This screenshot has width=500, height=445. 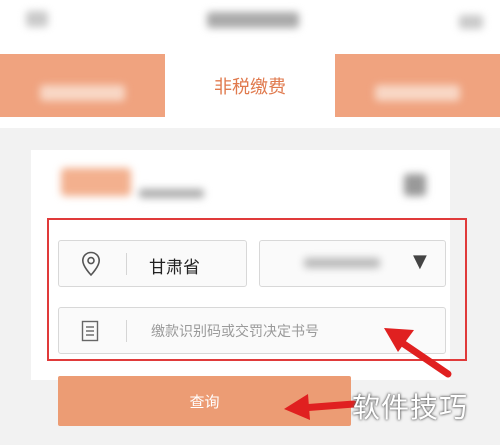 I want to click on top-bar, so click(x=250, y=22).